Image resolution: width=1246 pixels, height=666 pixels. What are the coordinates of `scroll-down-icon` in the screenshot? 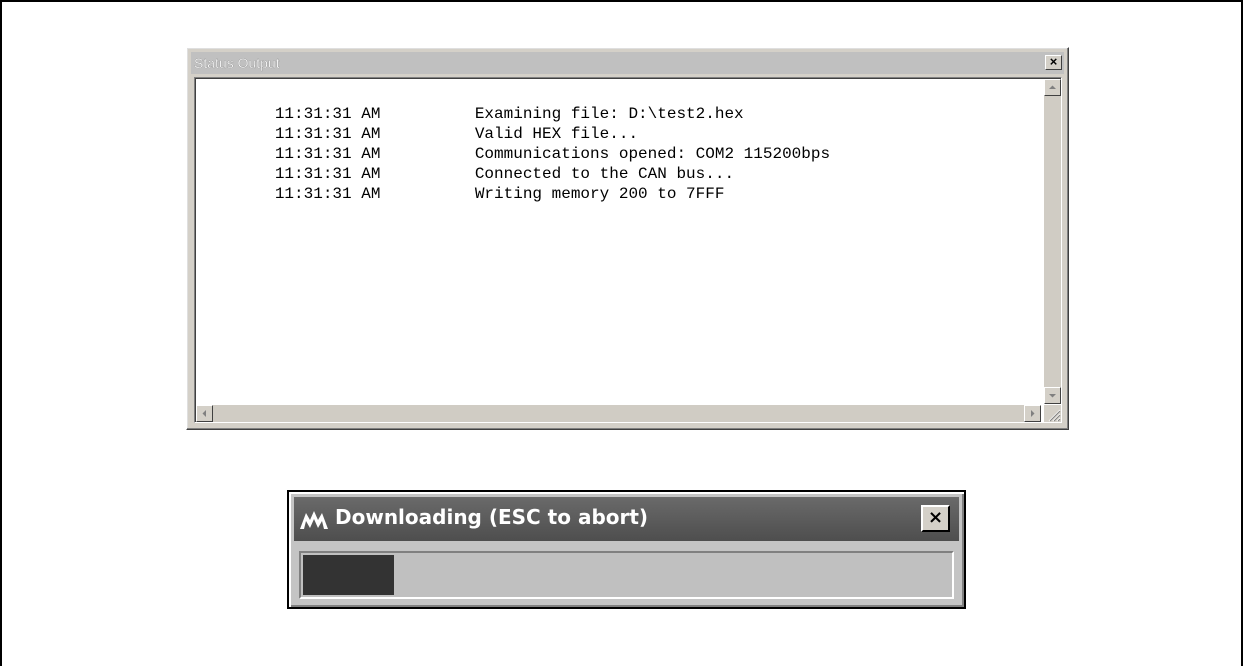 It's located at (1052, 396).